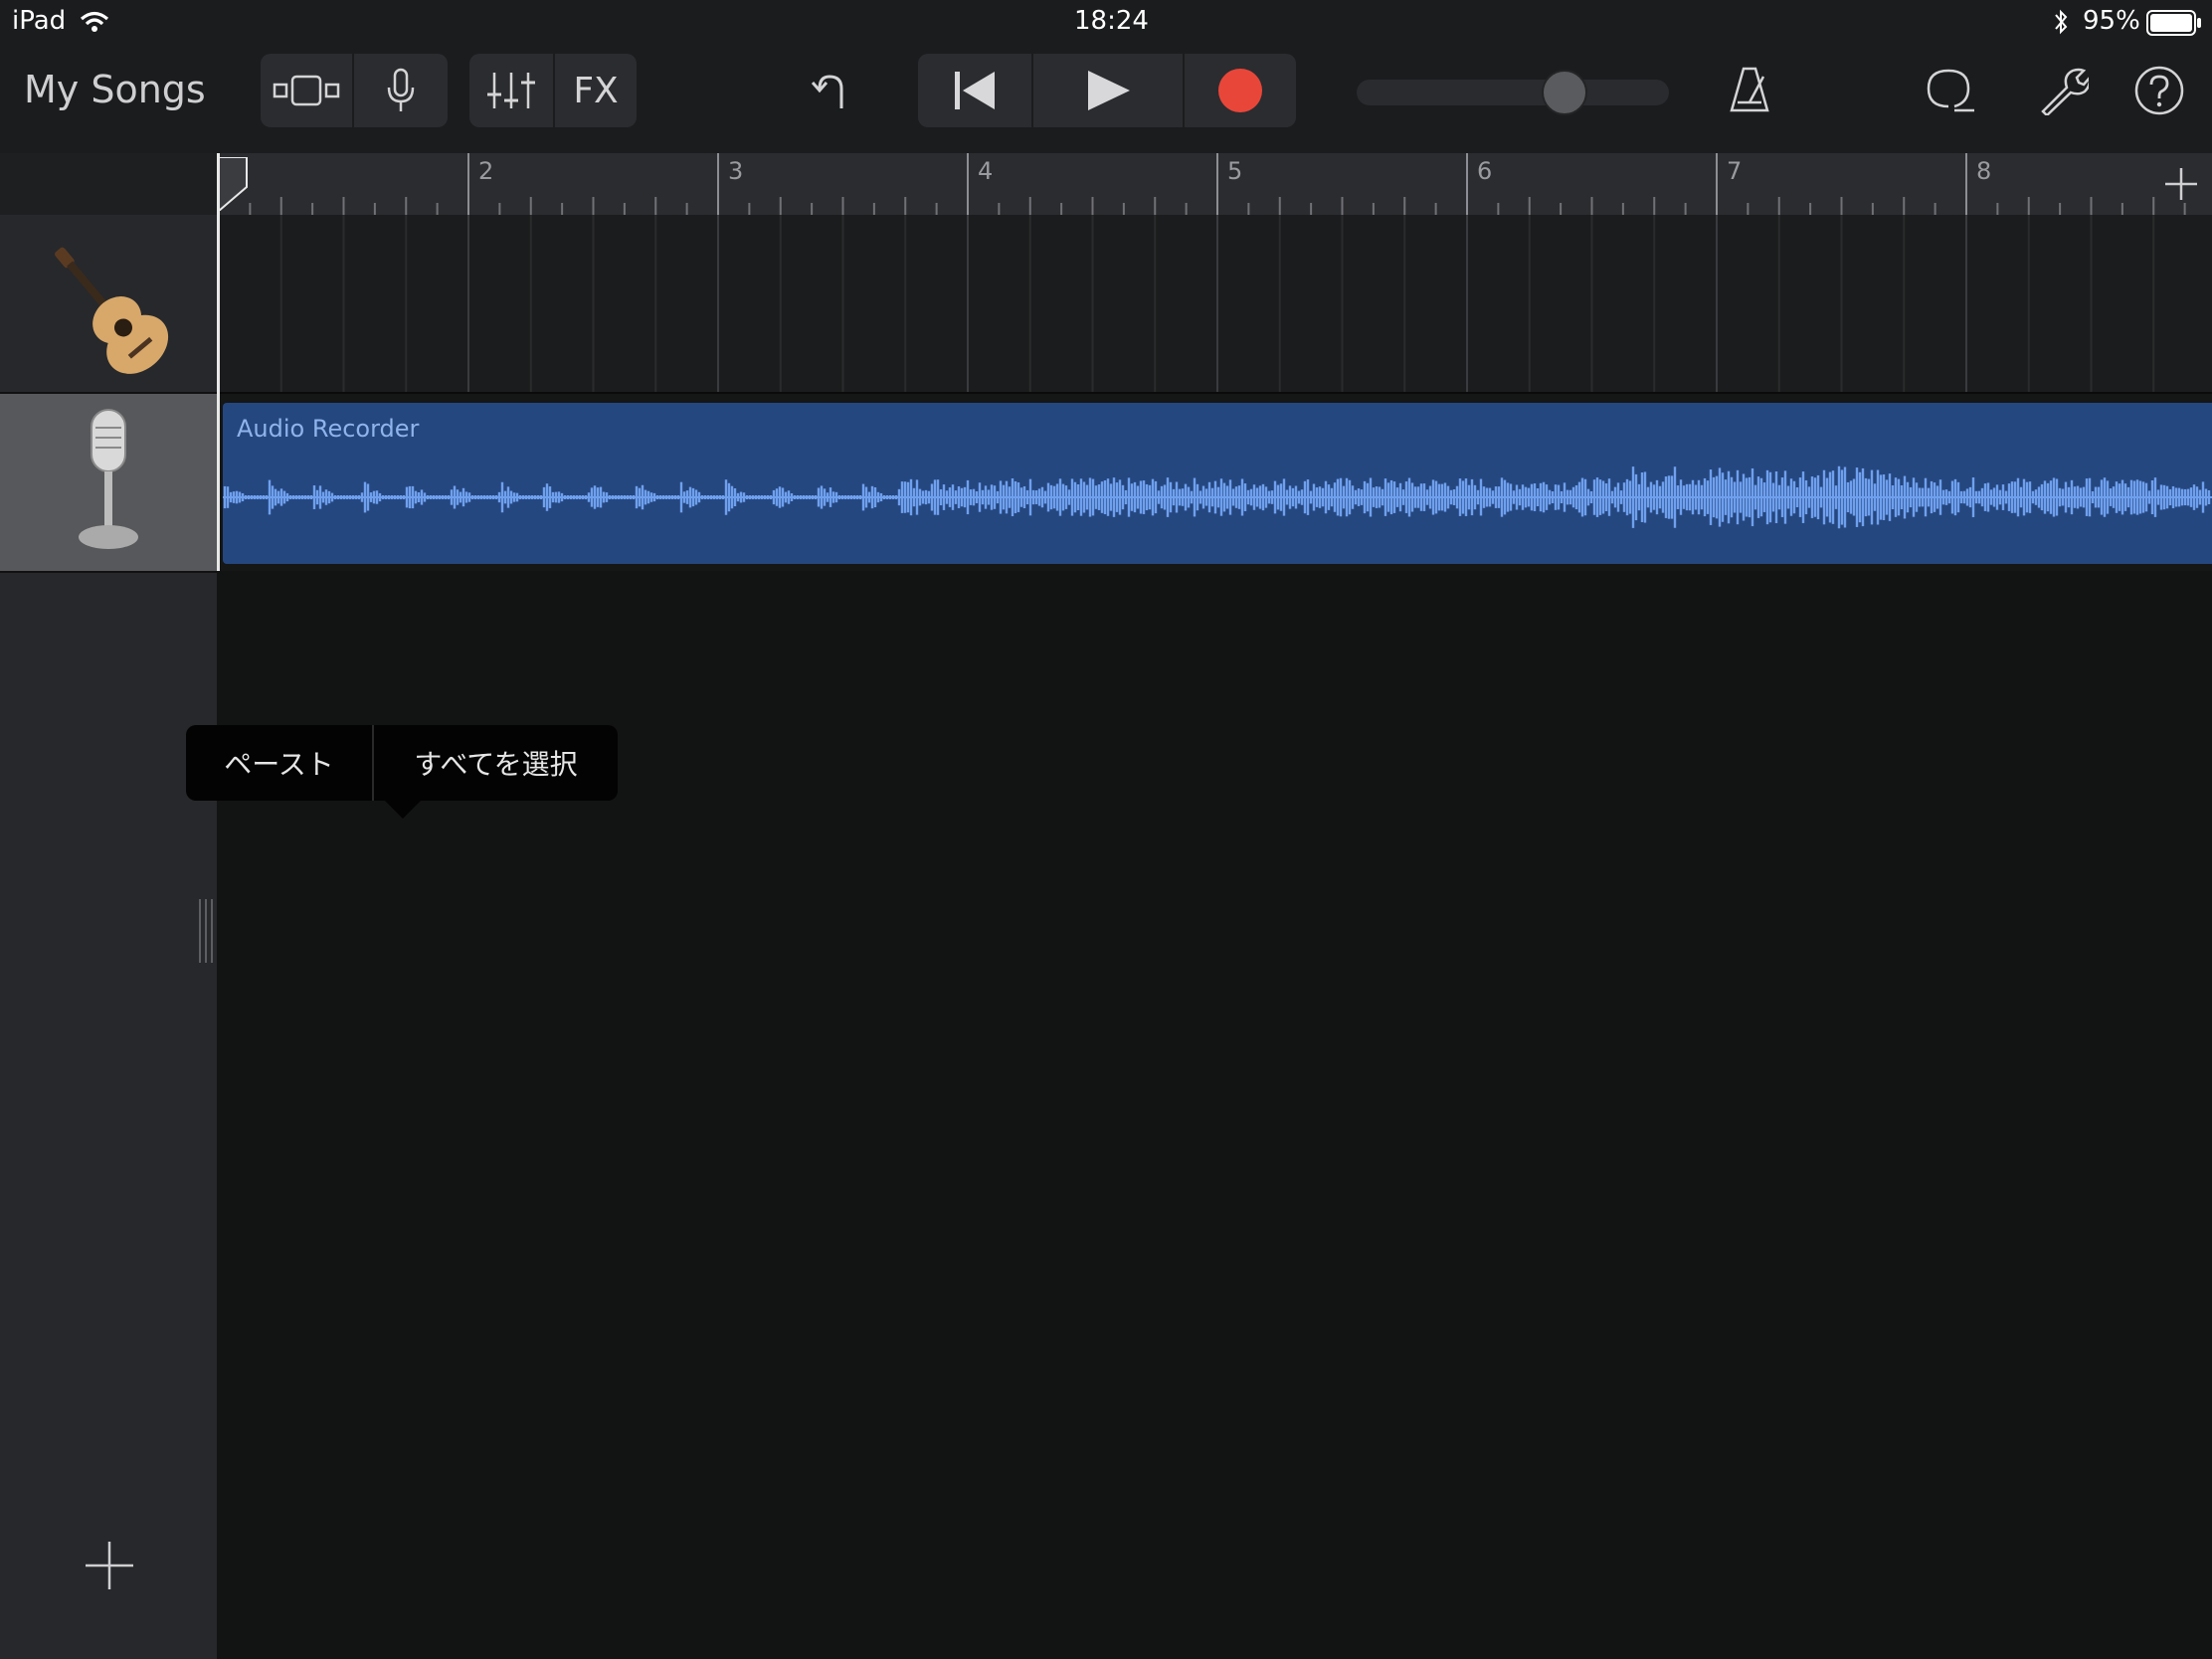 This screenshot has height=1659, width=2212. I want to click on volume-slider, so click(1513, 92).